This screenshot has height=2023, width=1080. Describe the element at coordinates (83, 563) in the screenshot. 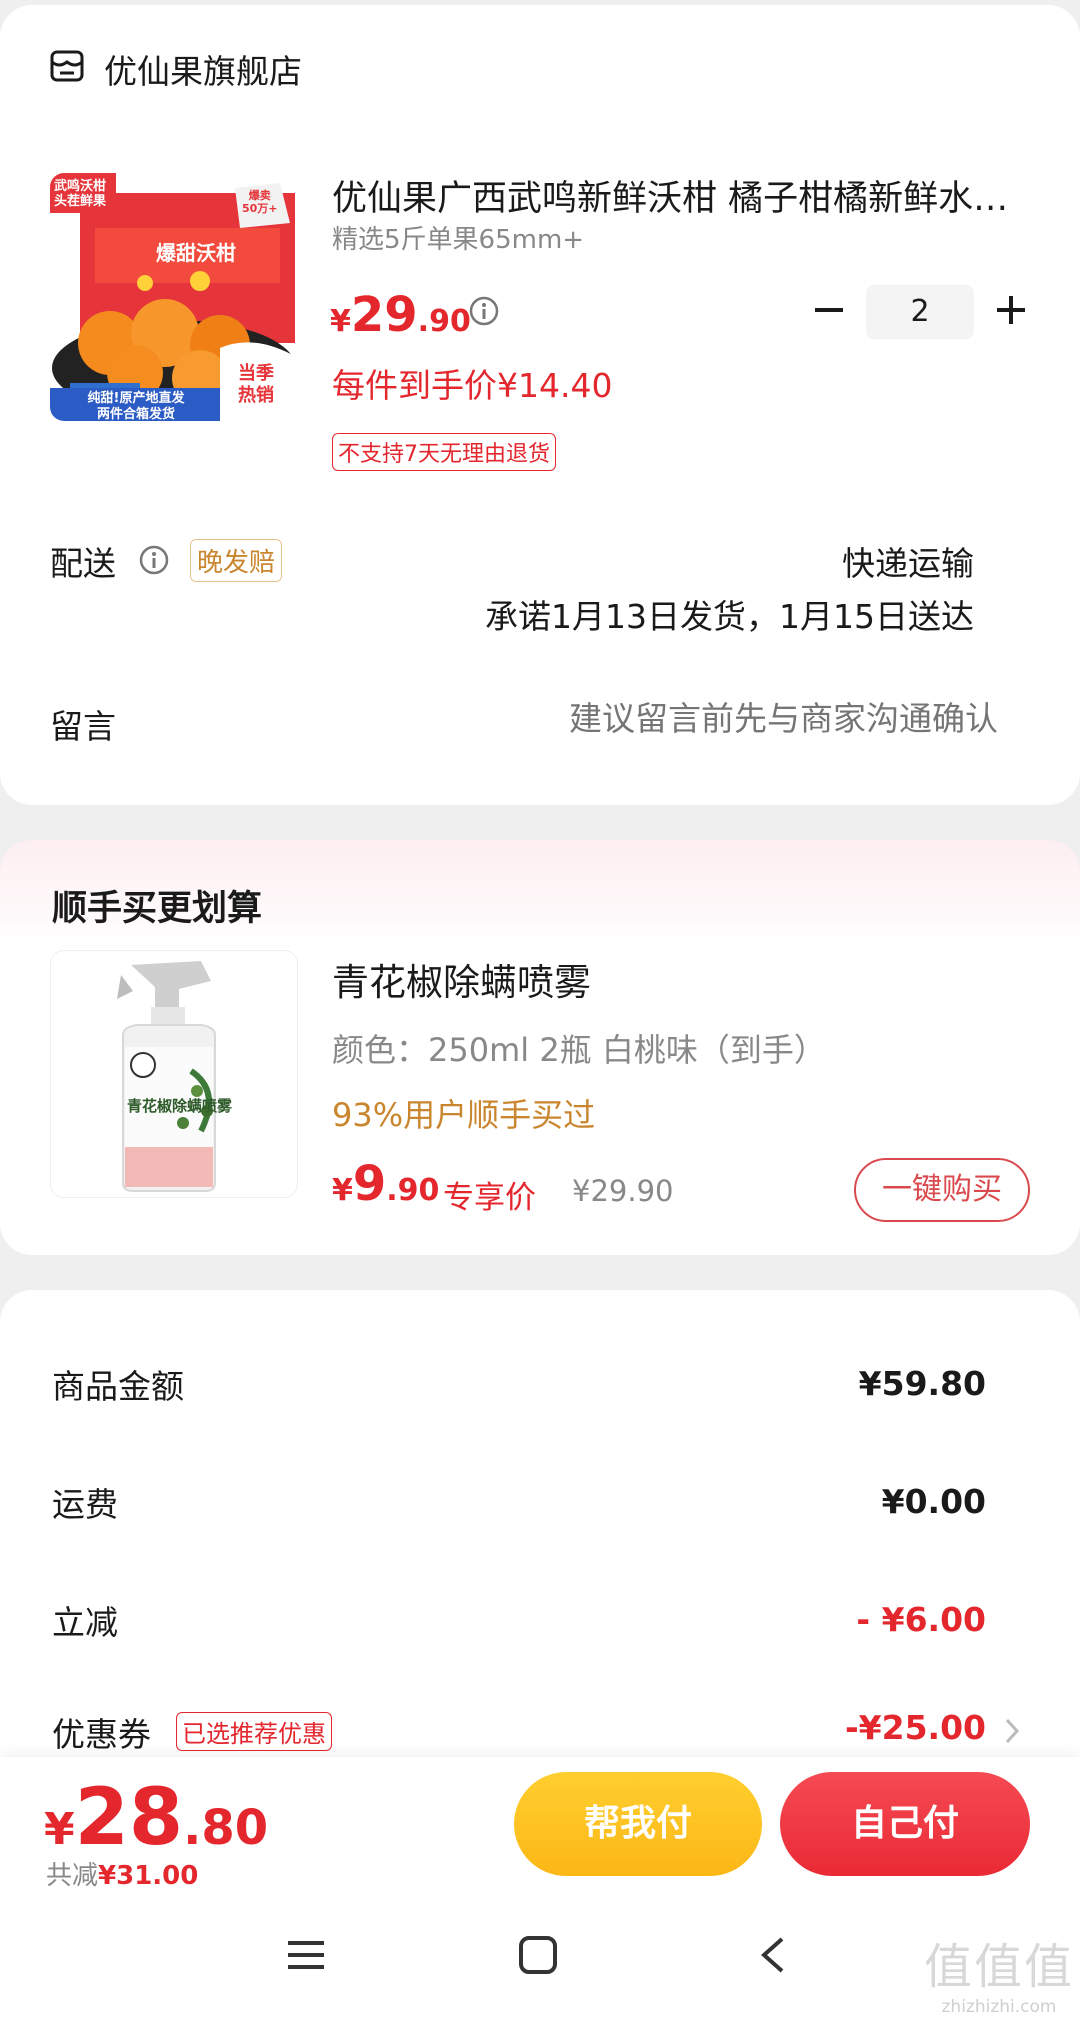

I see `delivery-label: 配送` at that location.